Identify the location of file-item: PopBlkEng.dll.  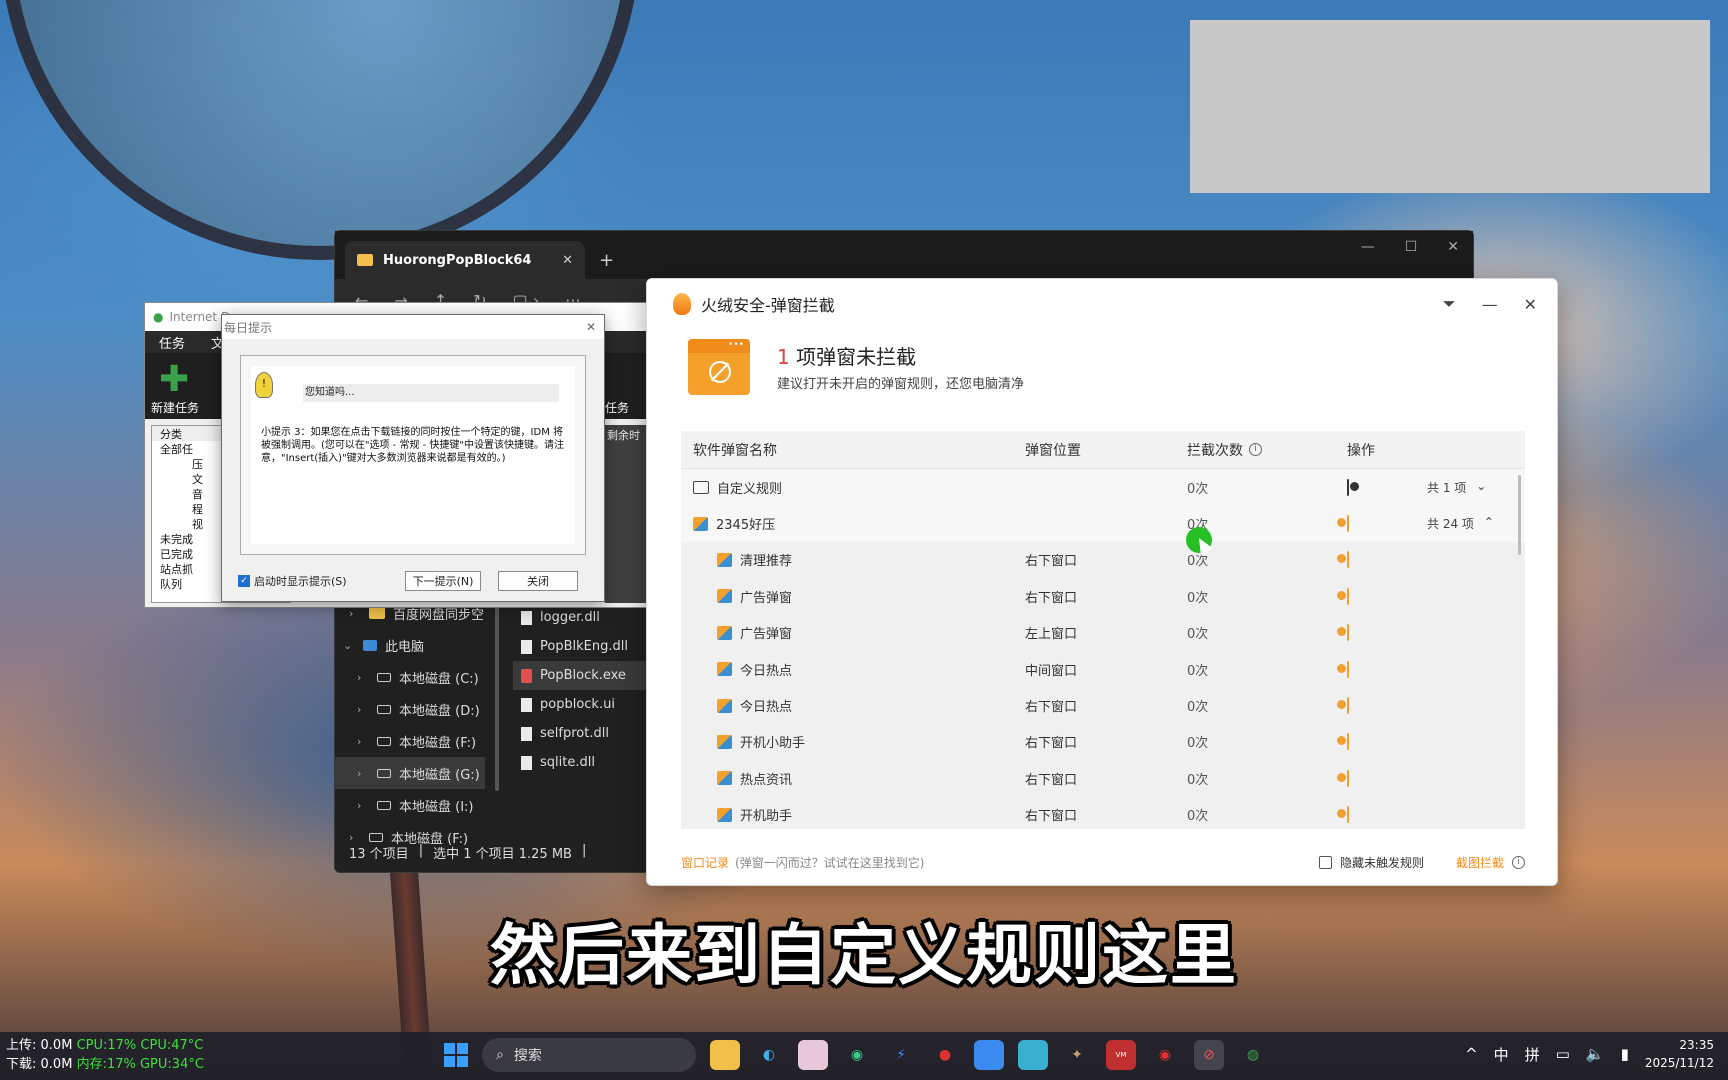
(583, 646).